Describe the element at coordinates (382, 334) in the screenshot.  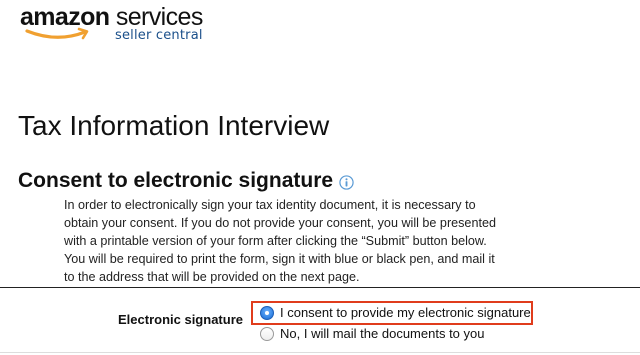
I see `mail-option-label: No, I will mail the documents to you` at that location.